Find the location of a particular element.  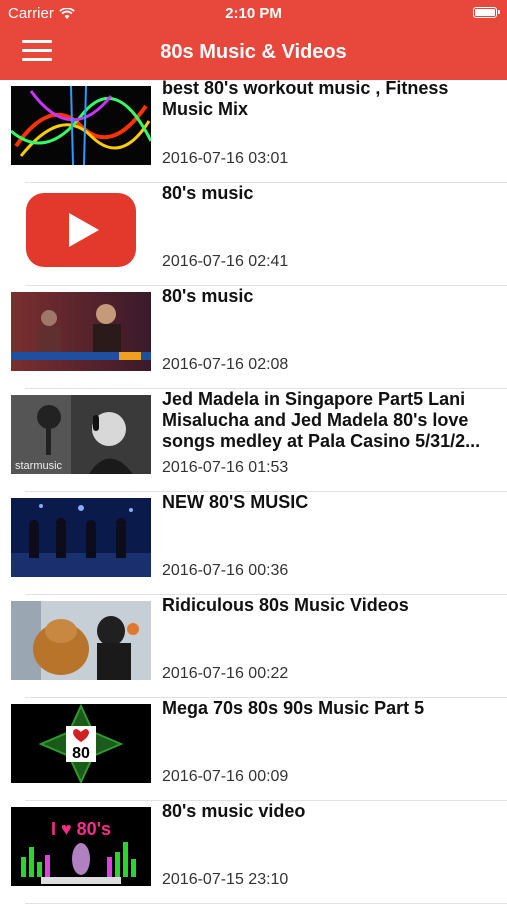

video-item: 80's music 2016-07-16 02:41 is located at coordinates (253, 234).